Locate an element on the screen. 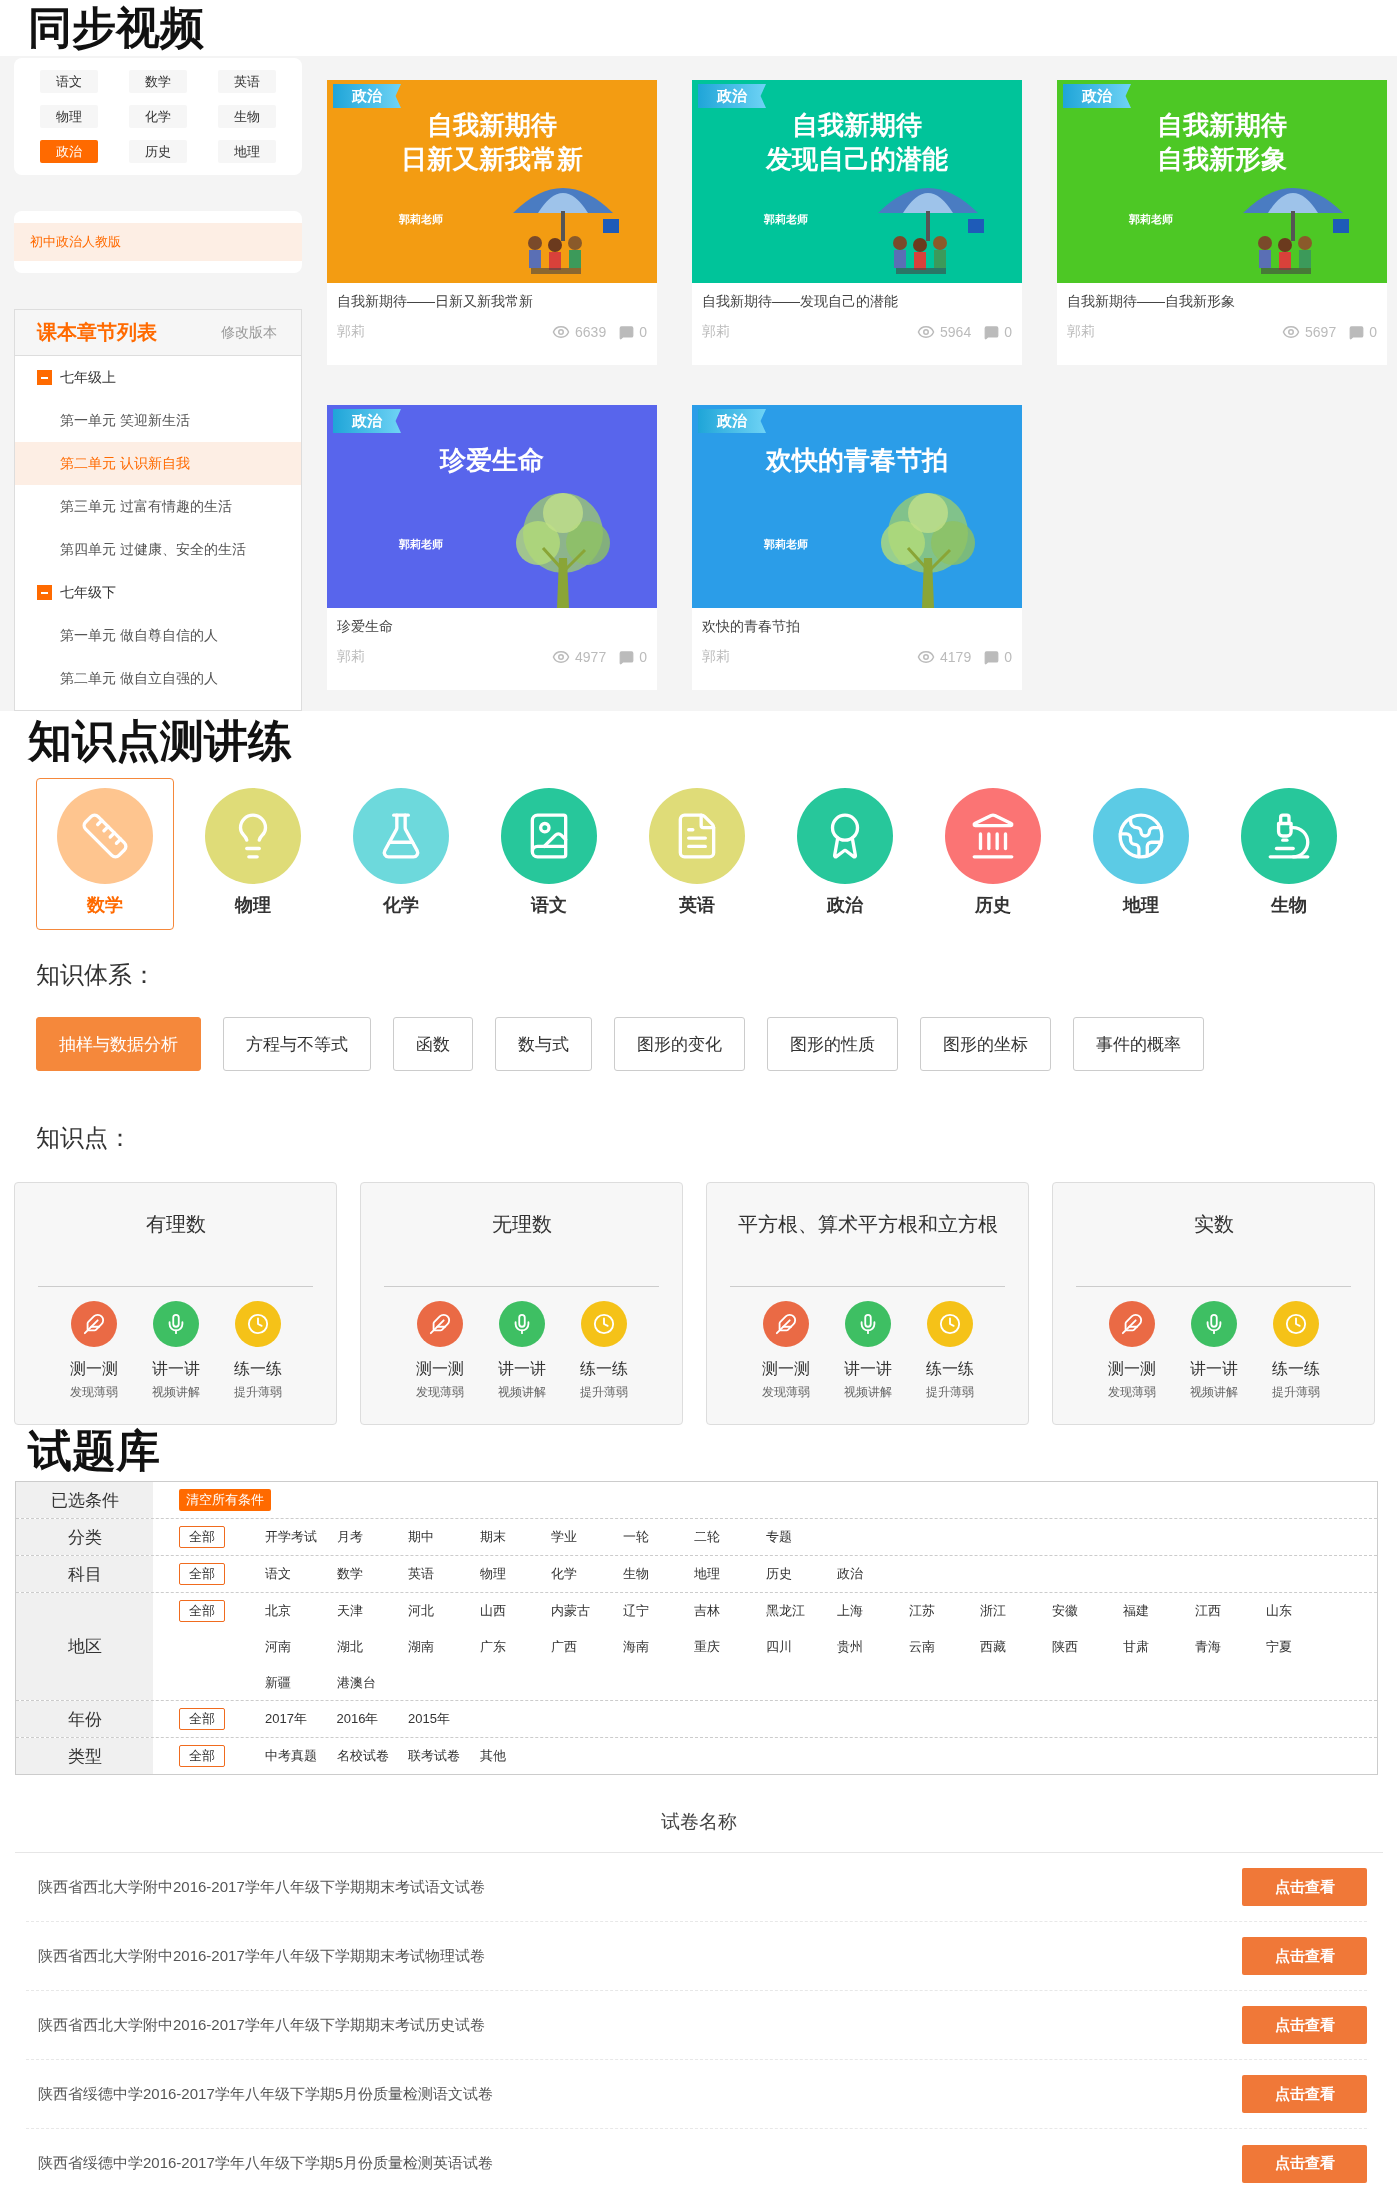  filter-option: 山西 is located at coordinates (515, 1611).